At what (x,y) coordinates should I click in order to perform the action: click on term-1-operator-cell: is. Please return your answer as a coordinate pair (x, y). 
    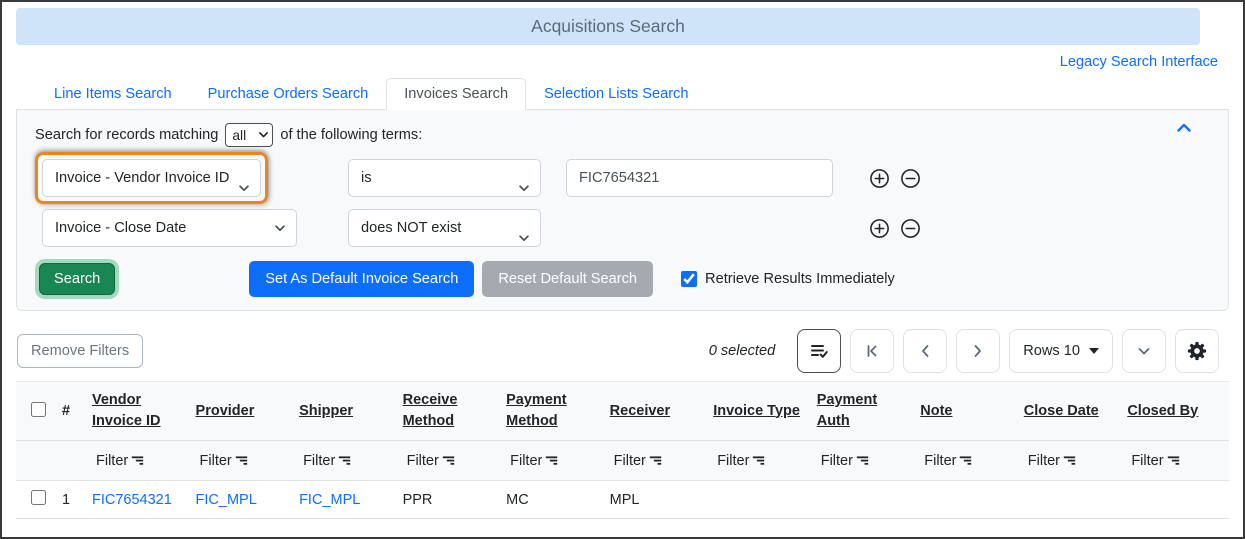
    Looking at the image, I should click on (444, 178).